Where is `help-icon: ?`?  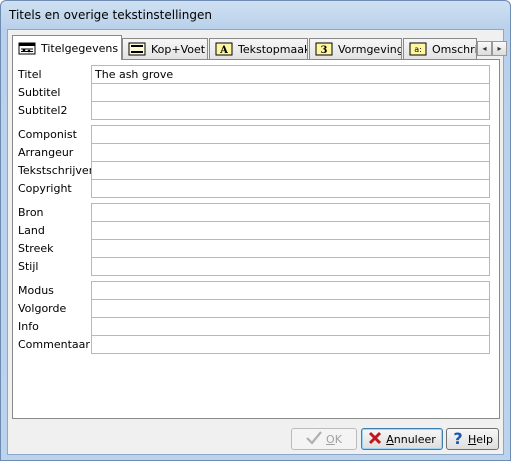 help-icon: ? is located at coordinates (458, 439).